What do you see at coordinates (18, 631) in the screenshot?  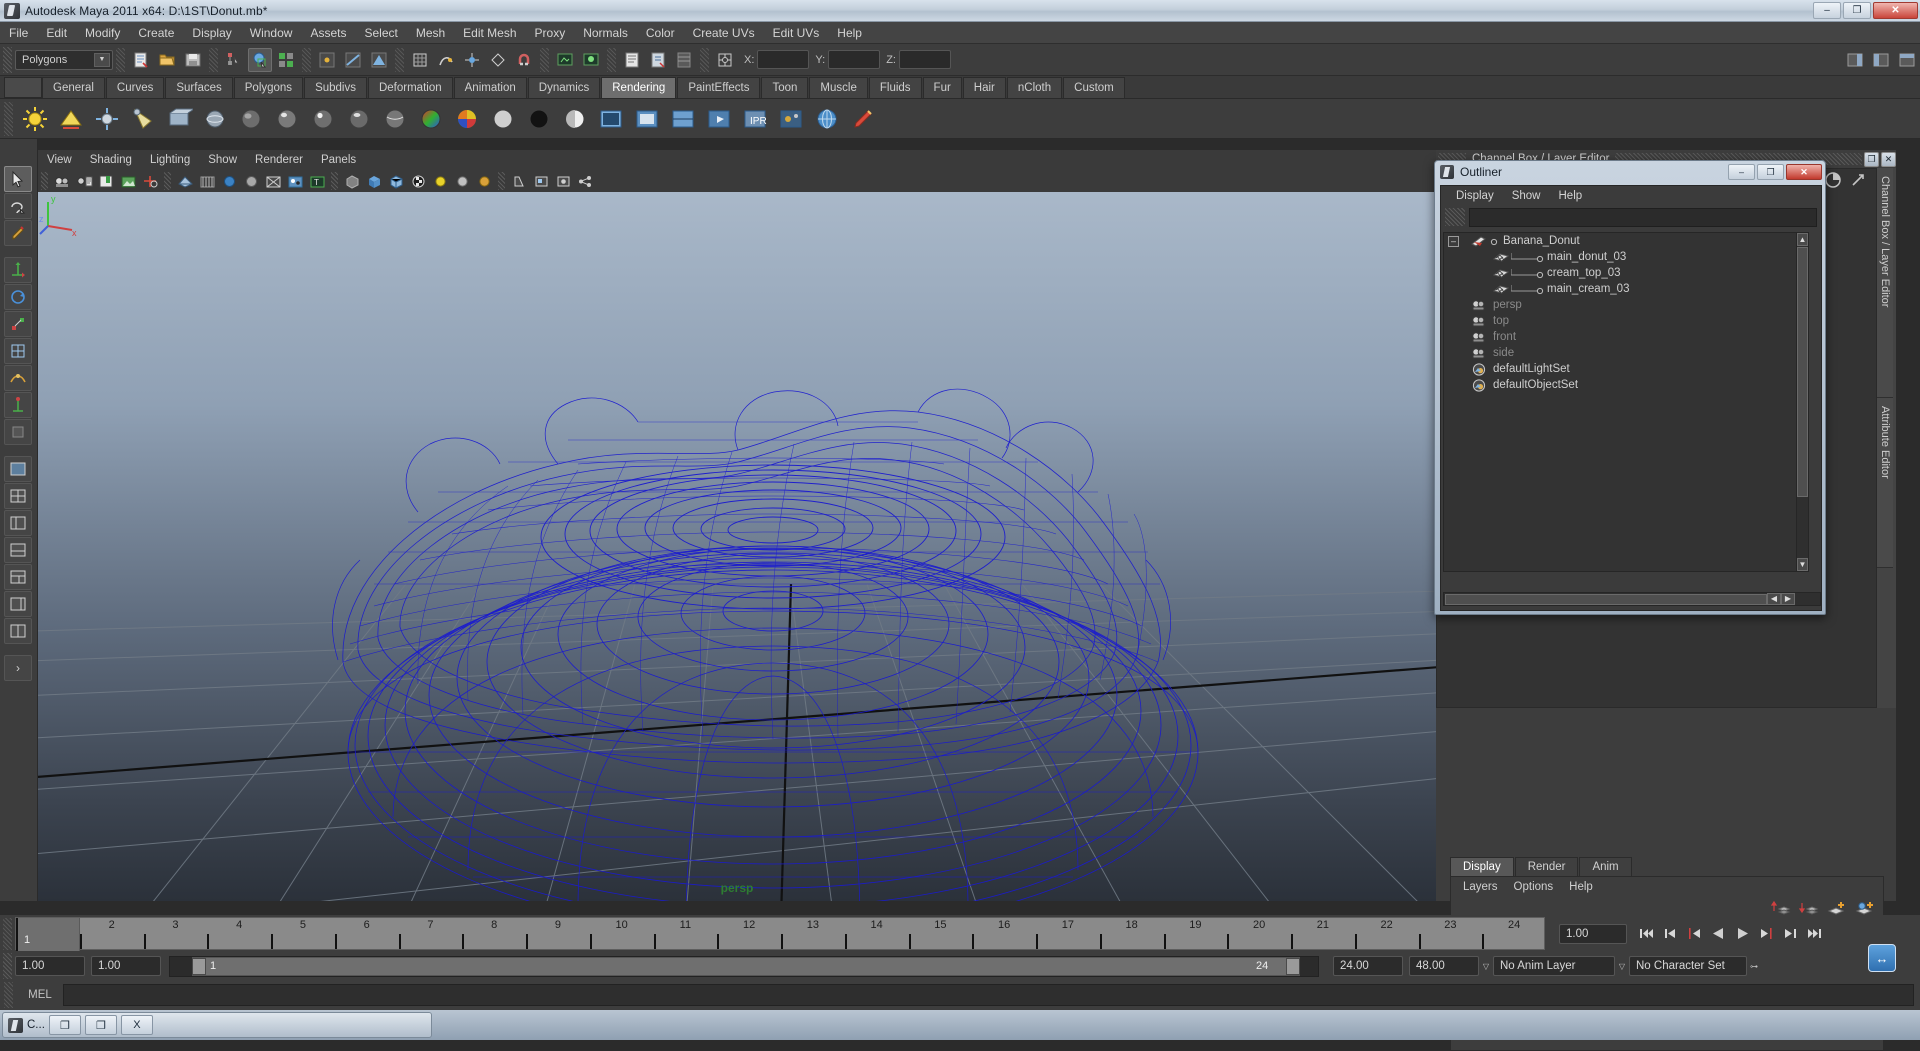 I see `two-pane-layout-icon` at bounding box center [18, 631].